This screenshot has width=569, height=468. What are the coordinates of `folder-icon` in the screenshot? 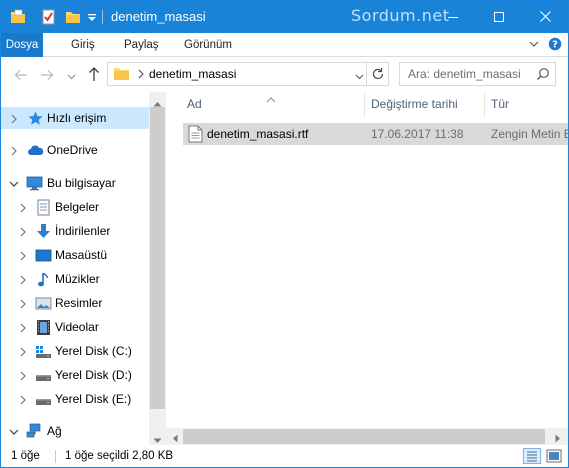 It's located at (18, 17).